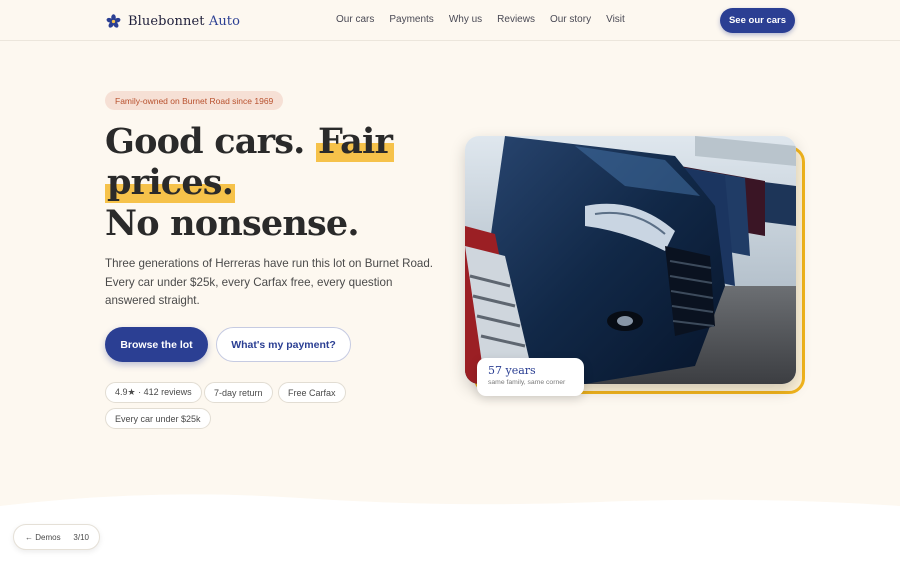  What do you see at coordinates (210, 141) in the screenshot?
I see `headline-part1: Good cars.` at bounding box center [210, 141].